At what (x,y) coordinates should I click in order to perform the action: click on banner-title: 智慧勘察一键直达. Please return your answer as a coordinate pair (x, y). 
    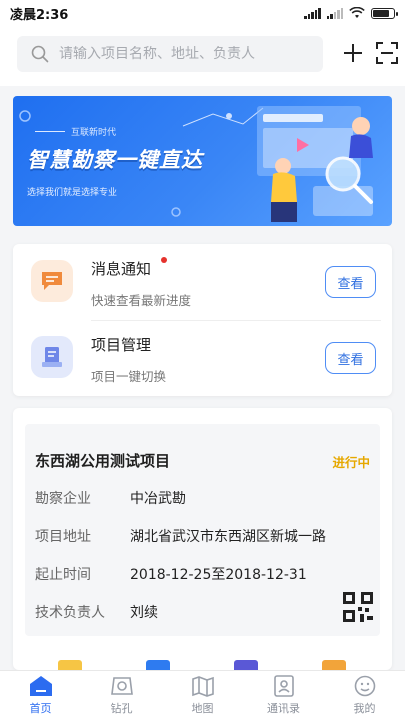
    Looking at the image, I should click on (115, 160).